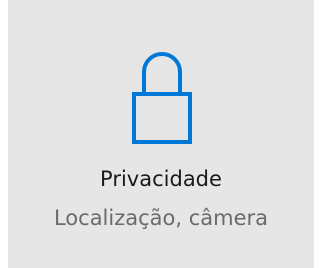  Describe the element at coordinates (161, 218) in the screenshot. I see `tile-subtitle: Localização, câmera` at that location.